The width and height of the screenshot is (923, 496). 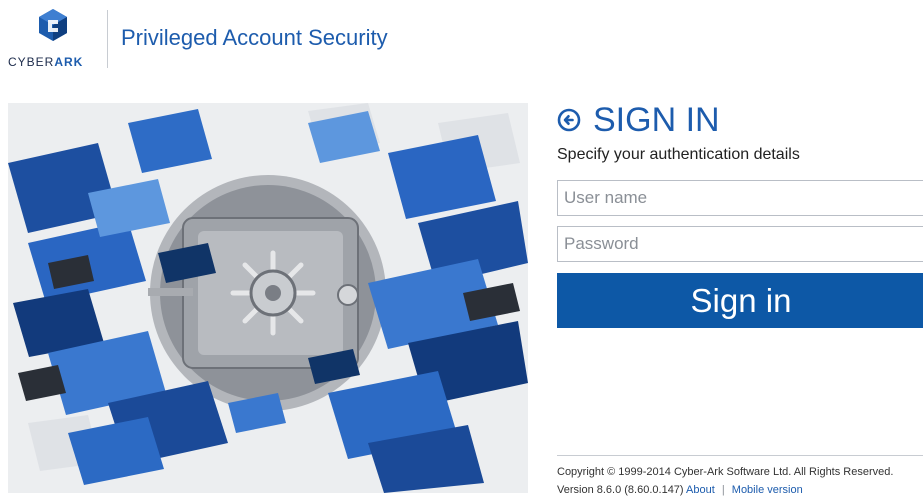 What do you see at coordinates (767, 490) in the screenshot?
I see `mobile-version-link: Mobile version` at bounding box center [767, 490].